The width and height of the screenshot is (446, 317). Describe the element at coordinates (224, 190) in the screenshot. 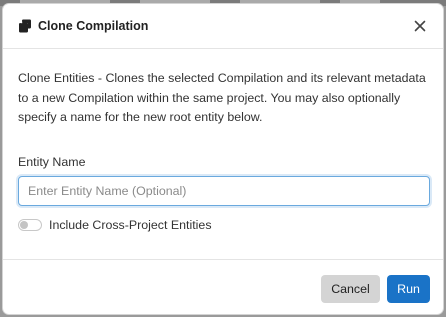

I see `entity-name-input` at that location.